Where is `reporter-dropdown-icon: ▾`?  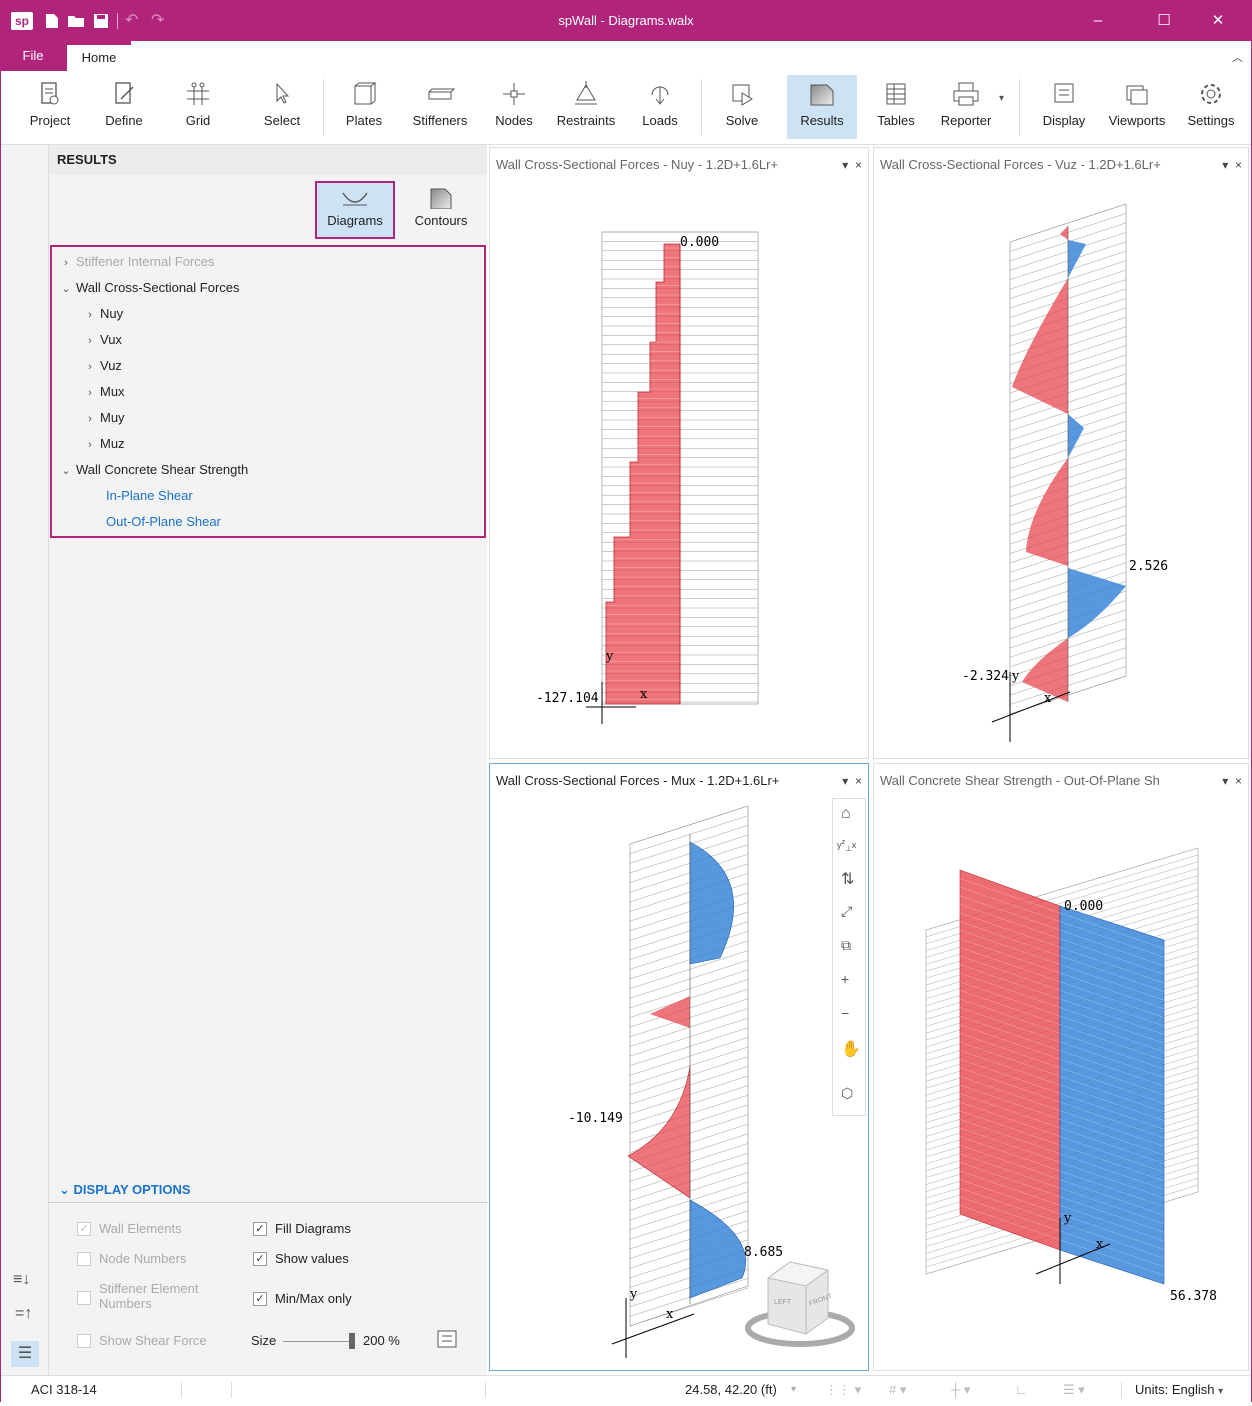 reporter-dropdown-icon: ▾ is located at coordinates (1001, 98).